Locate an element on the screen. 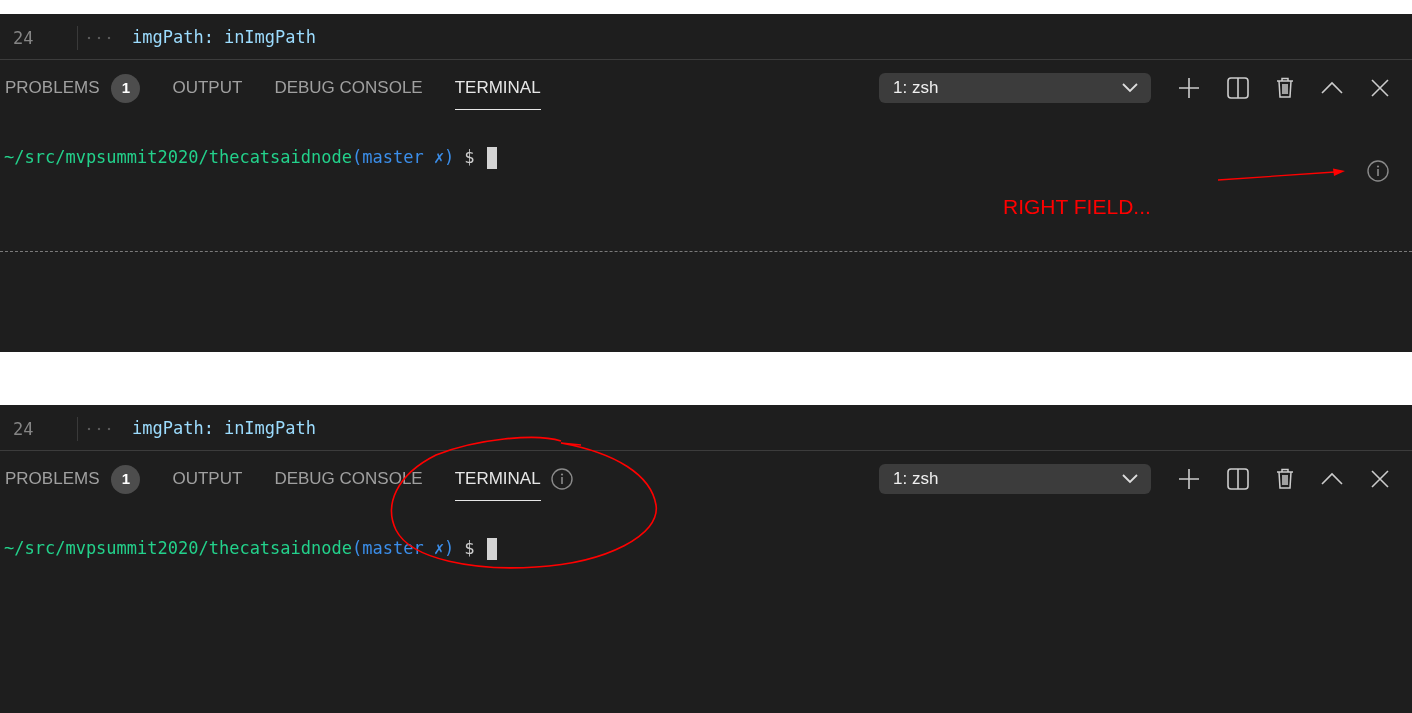  terminal-text: (master ✗) is located at coordinates (403, 158).